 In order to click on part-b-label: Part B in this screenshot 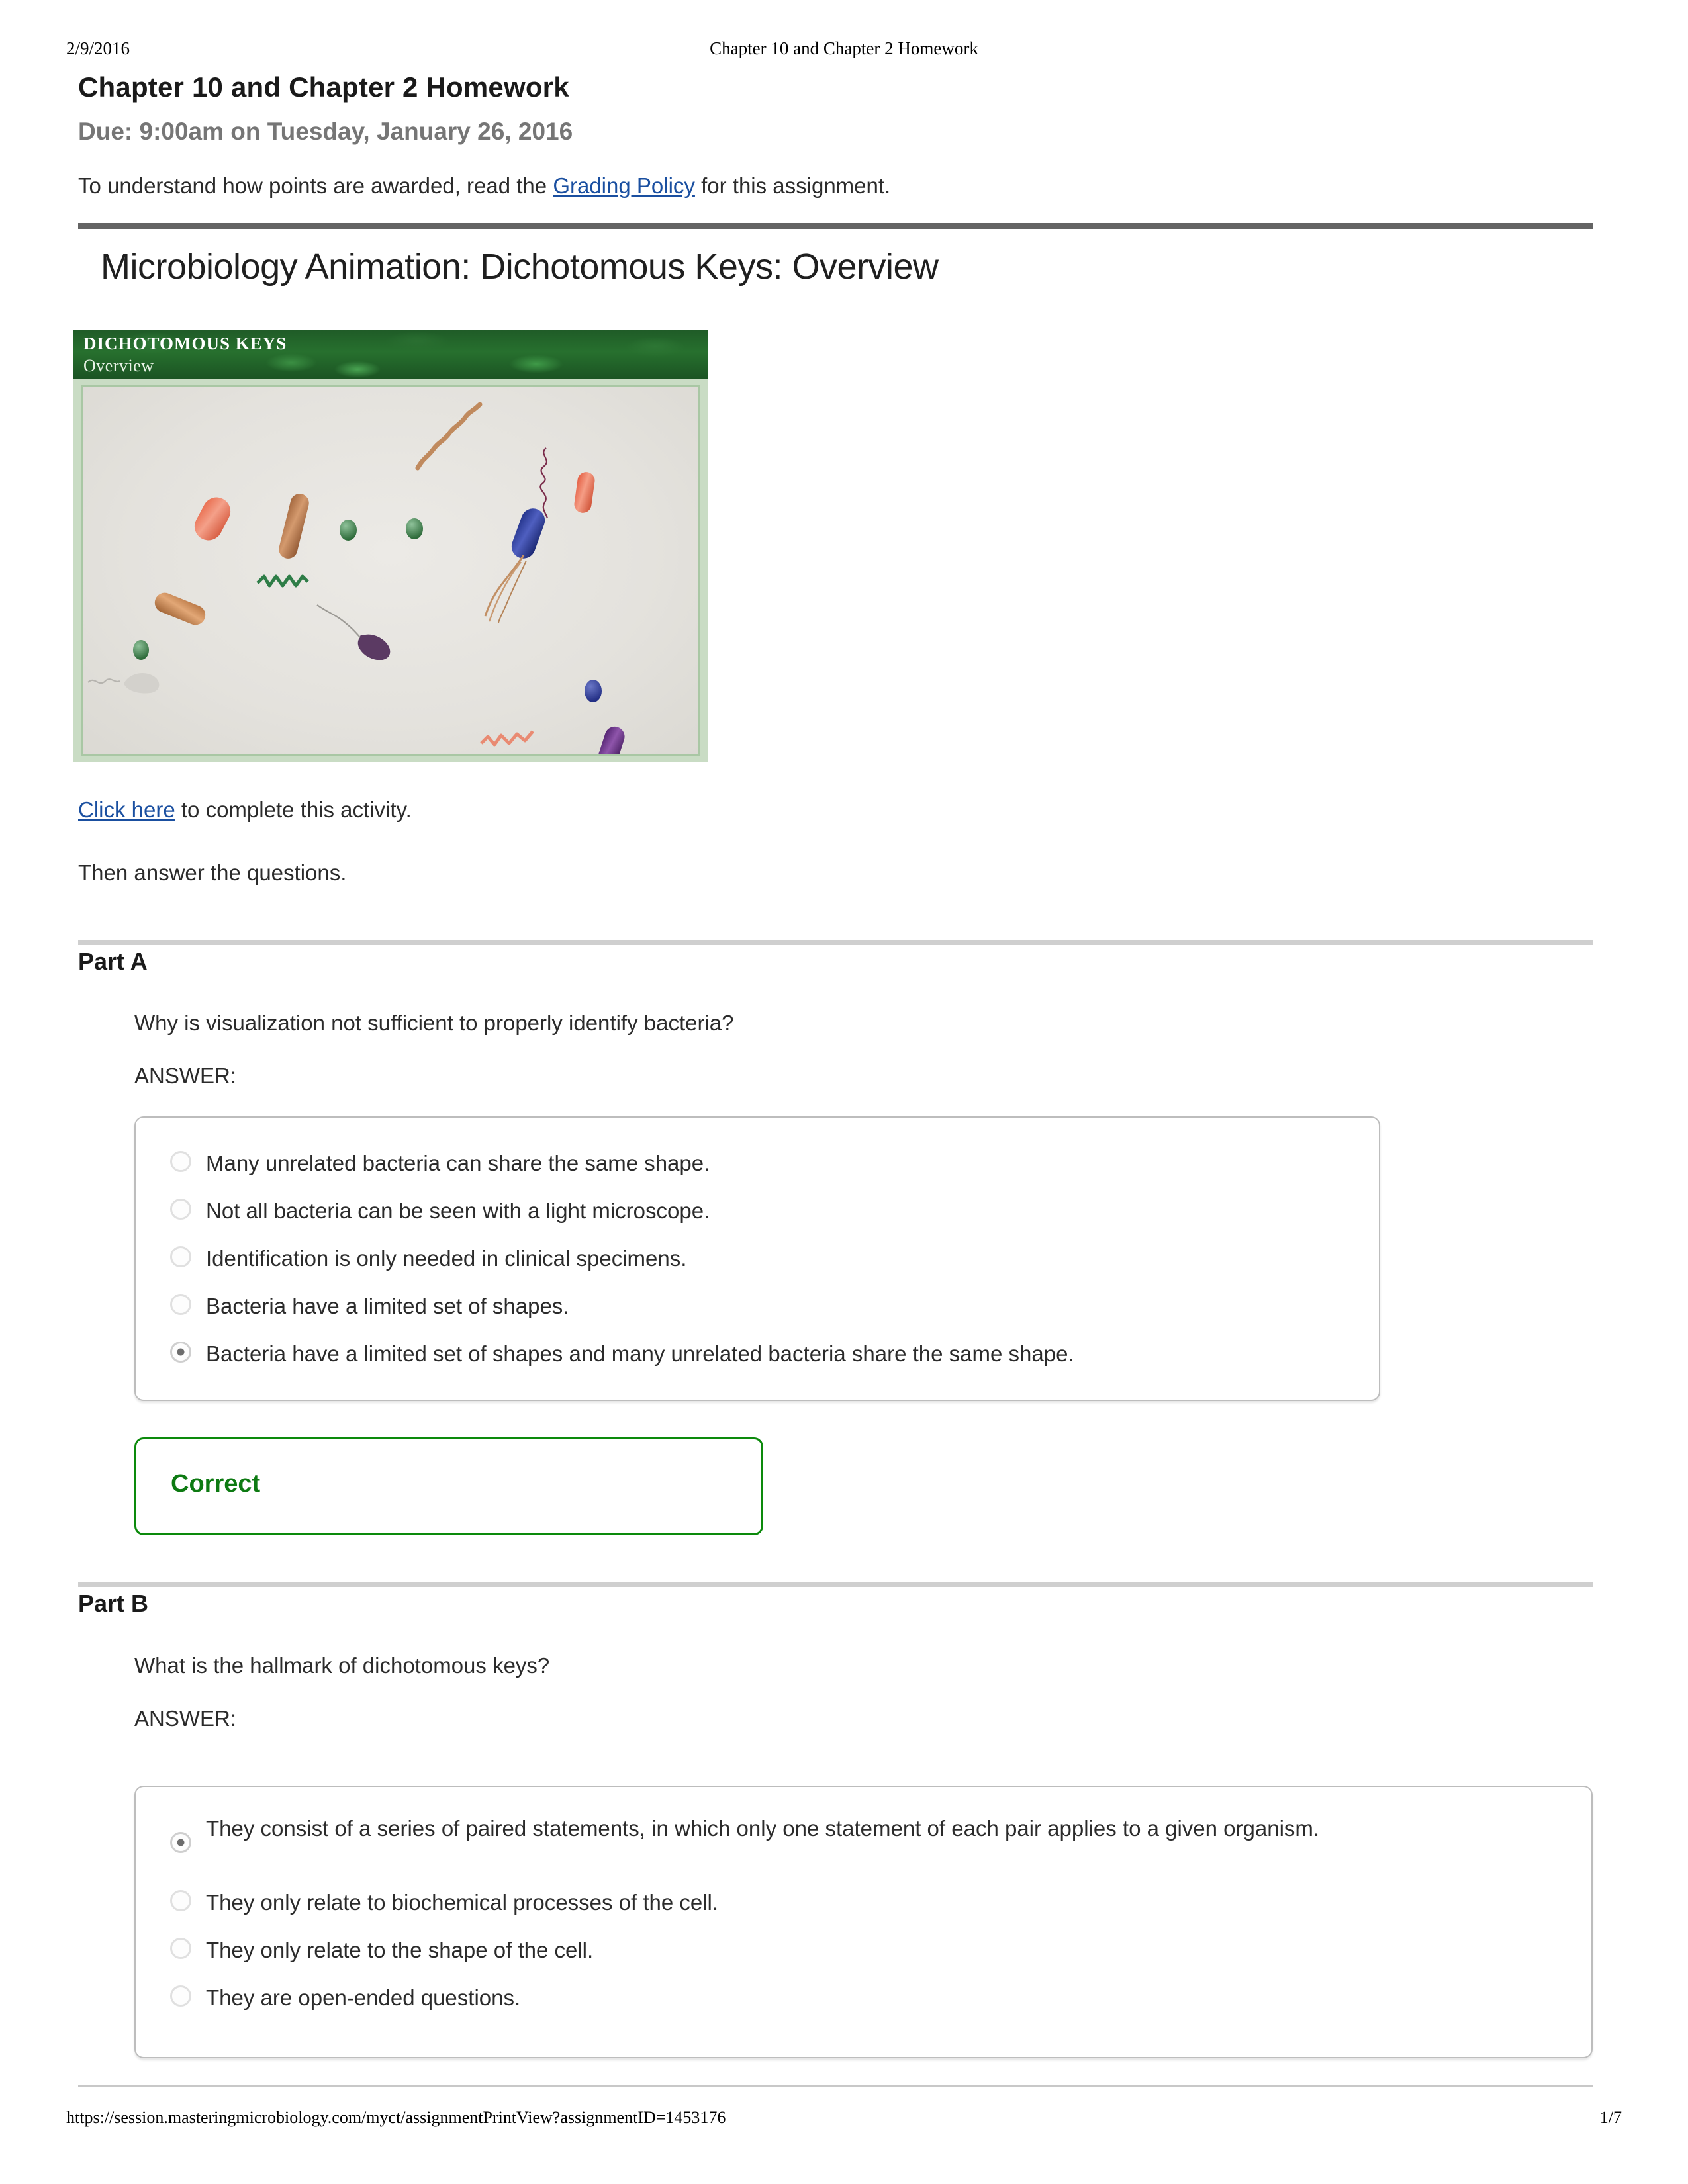, I will do `click(113, 1604)`.